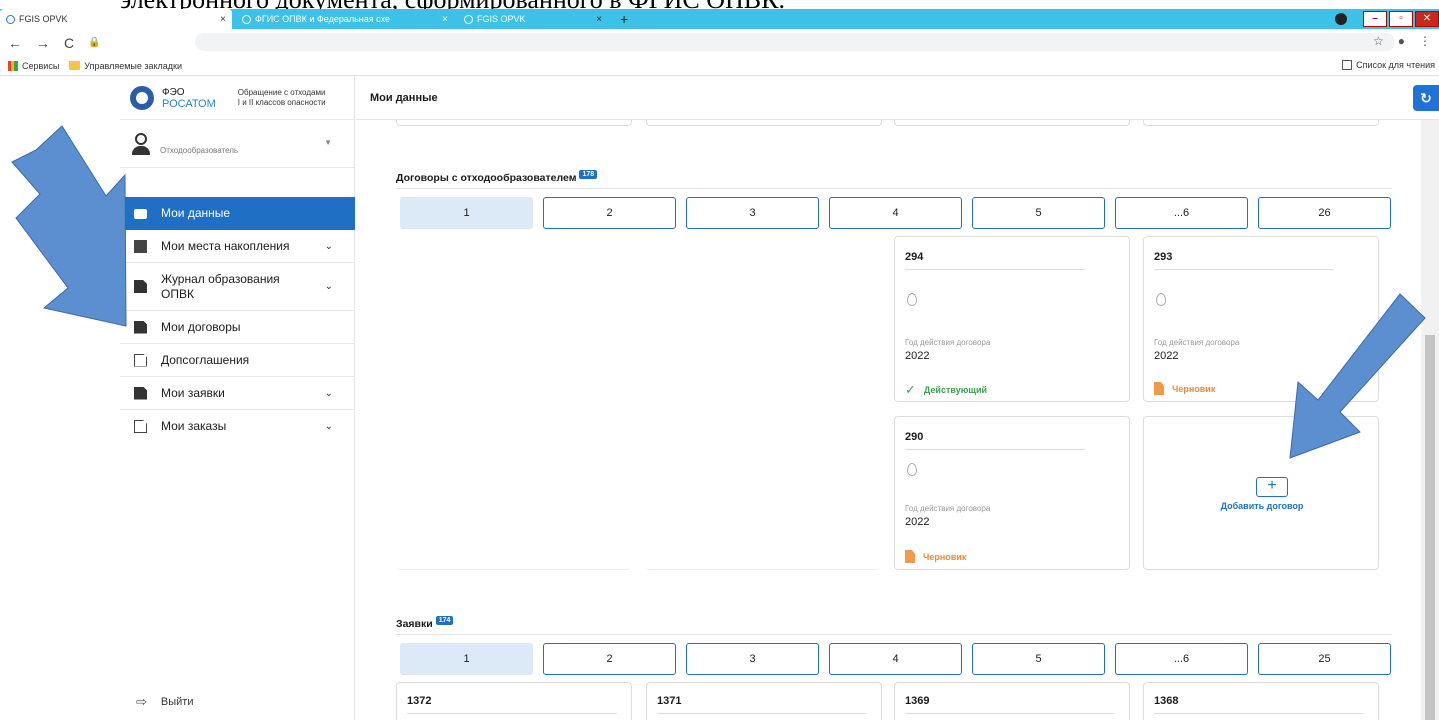  I want to click on sidebar-item-label: Мои места накопления, so click(225, 245).